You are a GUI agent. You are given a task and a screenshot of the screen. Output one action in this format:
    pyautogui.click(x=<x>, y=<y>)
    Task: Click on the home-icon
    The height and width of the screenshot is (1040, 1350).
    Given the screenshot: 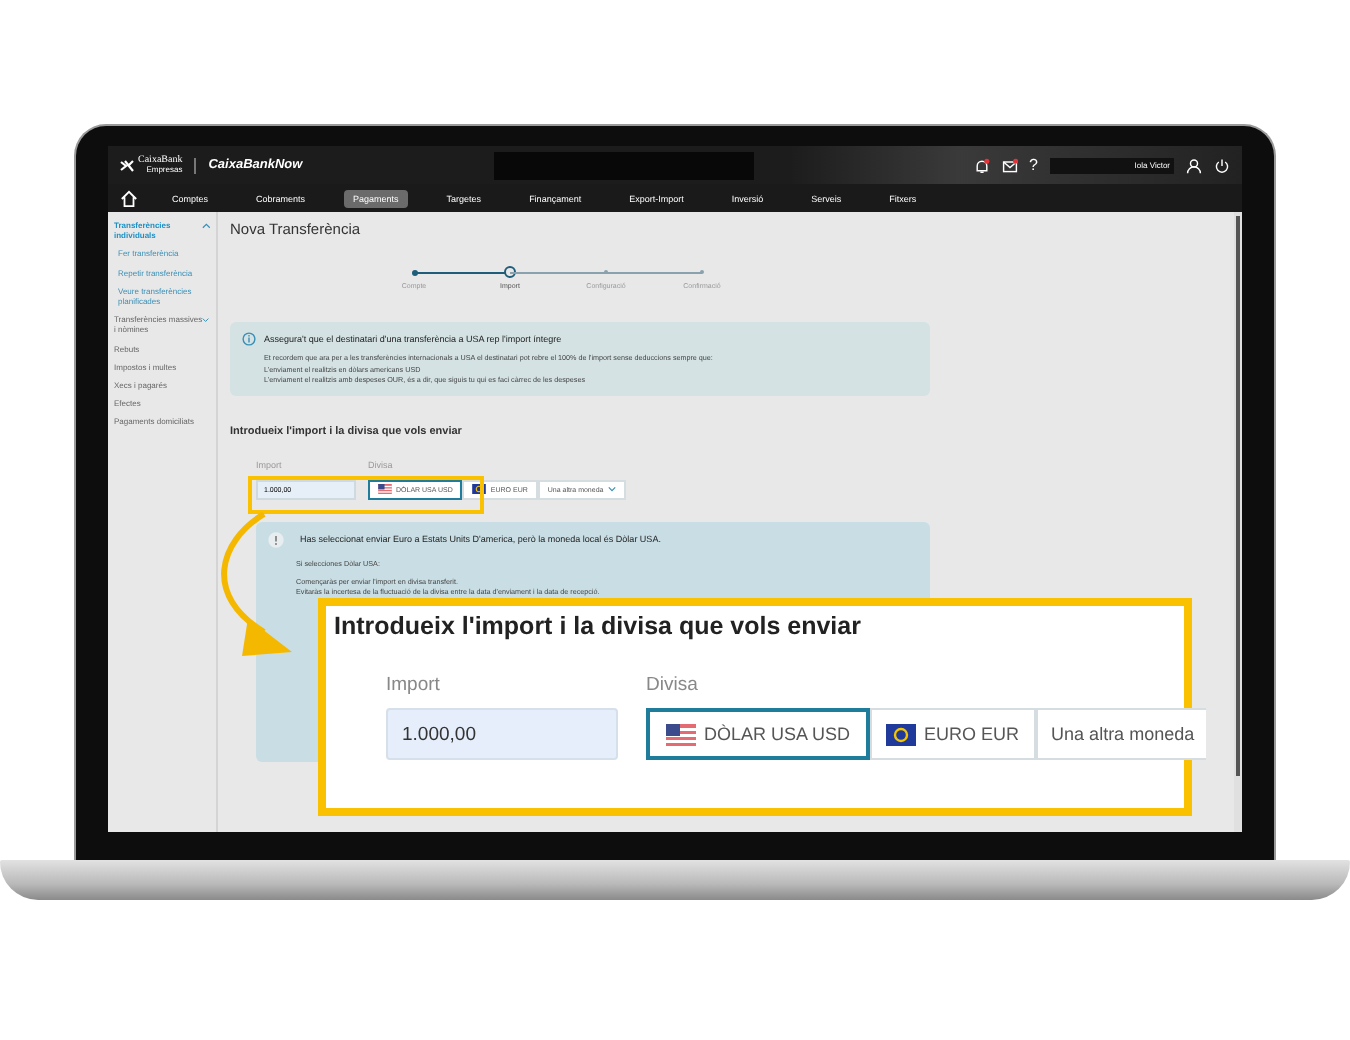 What is the action you would take?
    pyautogui.click(x=129, y=198)
    